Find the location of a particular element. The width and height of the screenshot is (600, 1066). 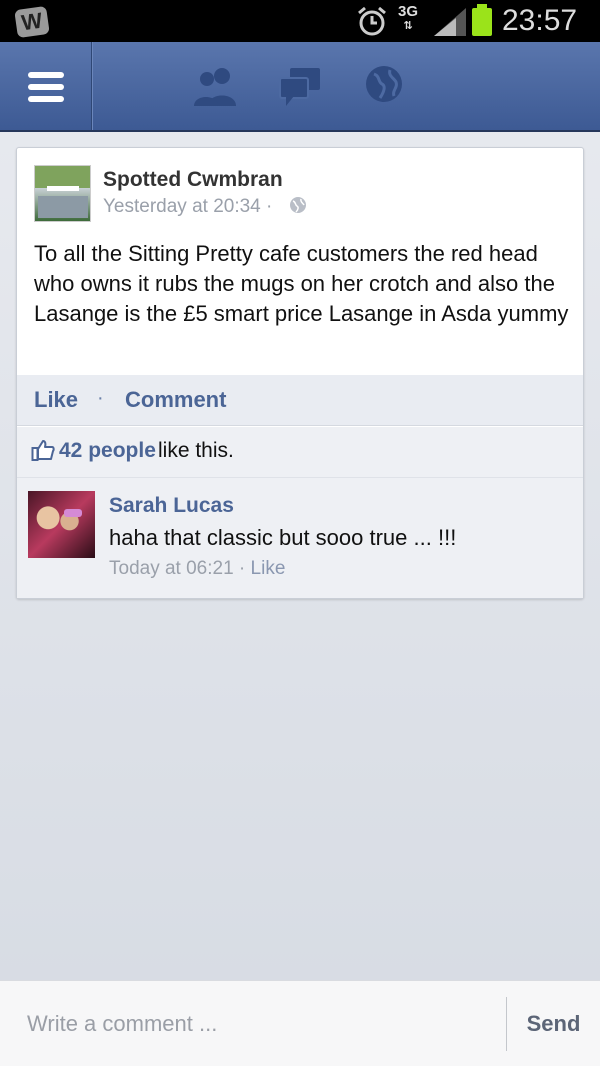

clock: 23:57 is located at coordinates (540, 20).